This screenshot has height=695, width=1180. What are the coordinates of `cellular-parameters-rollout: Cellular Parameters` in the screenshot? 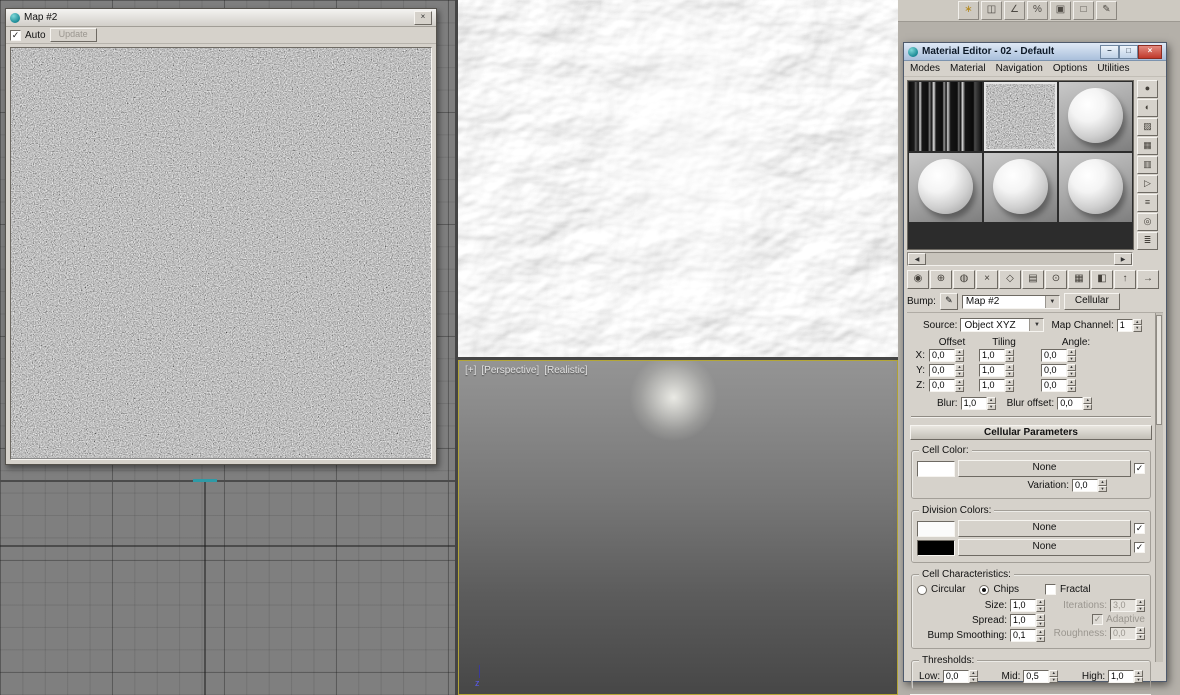 It's located at (1031, 432).